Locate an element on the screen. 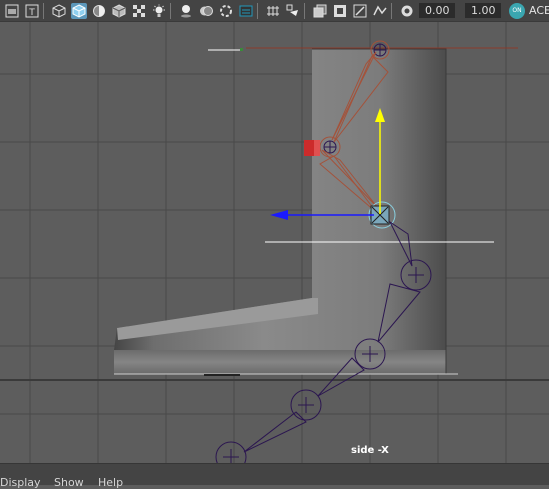 The image size is (549, 489). viewport-toolbar: T 0.00 1.00 ON ACES 1 is located at coordinates (274, 11).